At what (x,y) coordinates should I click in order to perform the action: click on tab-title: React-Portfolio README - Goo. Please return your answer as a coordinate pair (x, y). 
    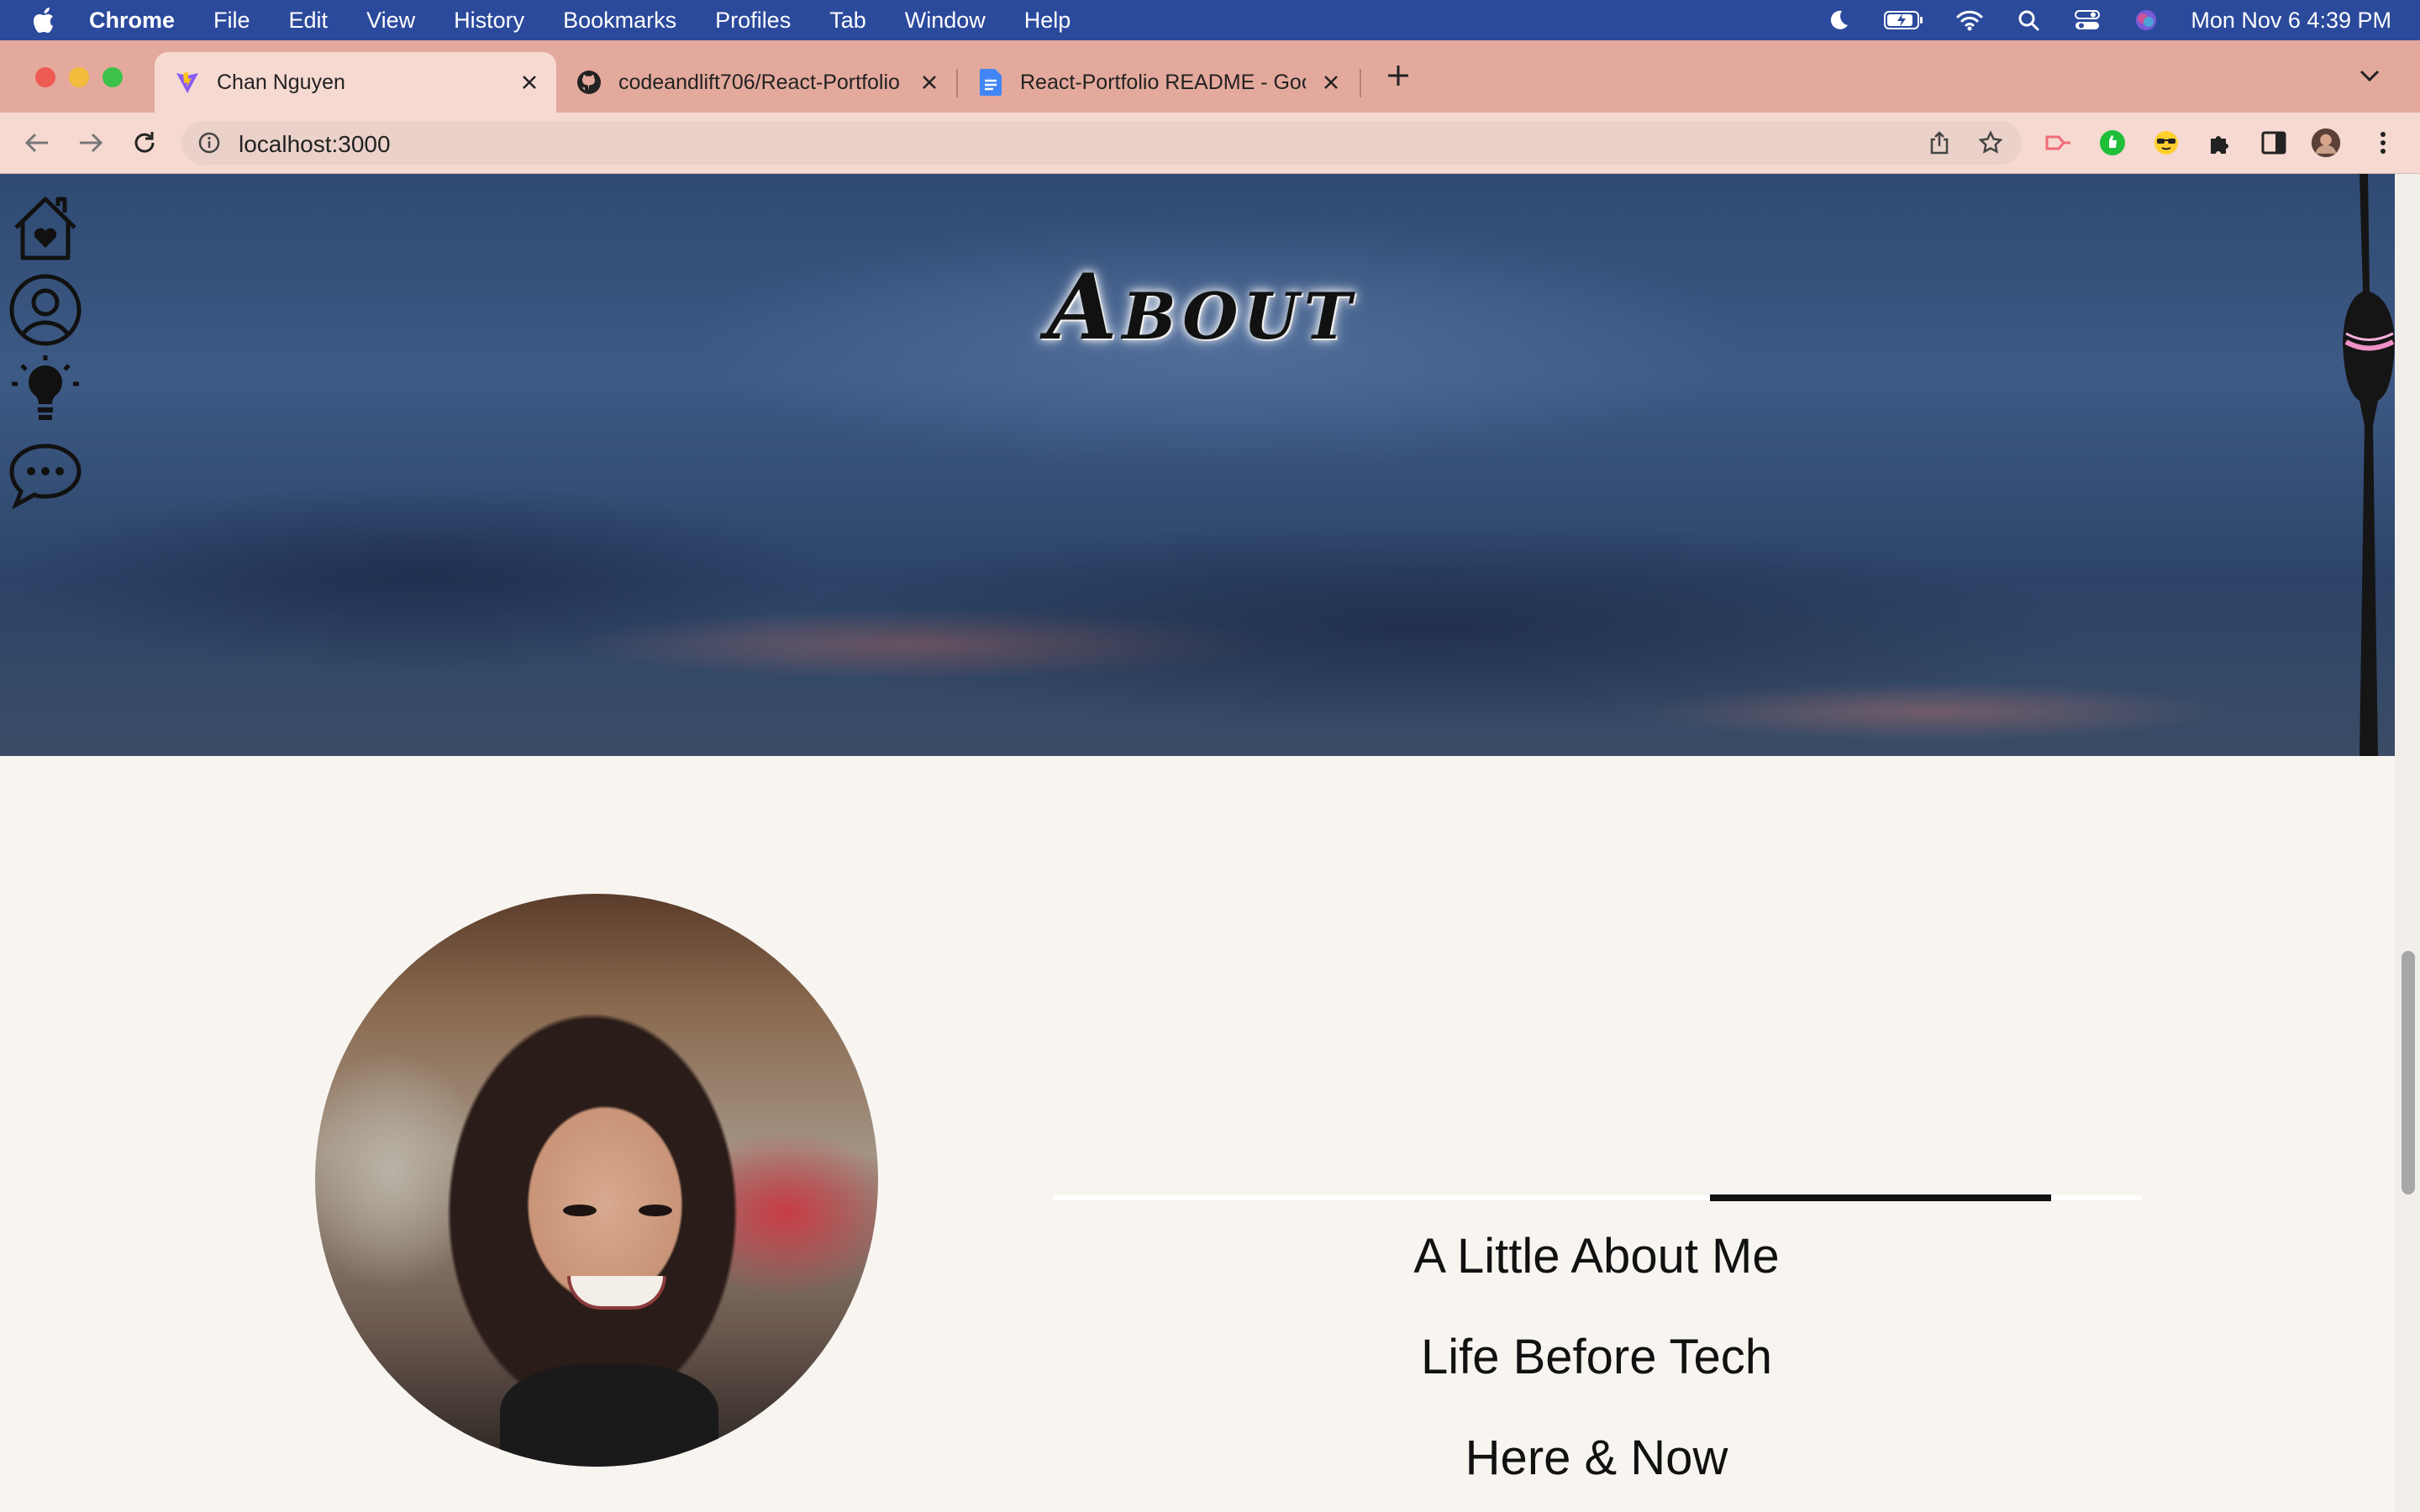
    Looking at the image, I should click on (1163, 82).